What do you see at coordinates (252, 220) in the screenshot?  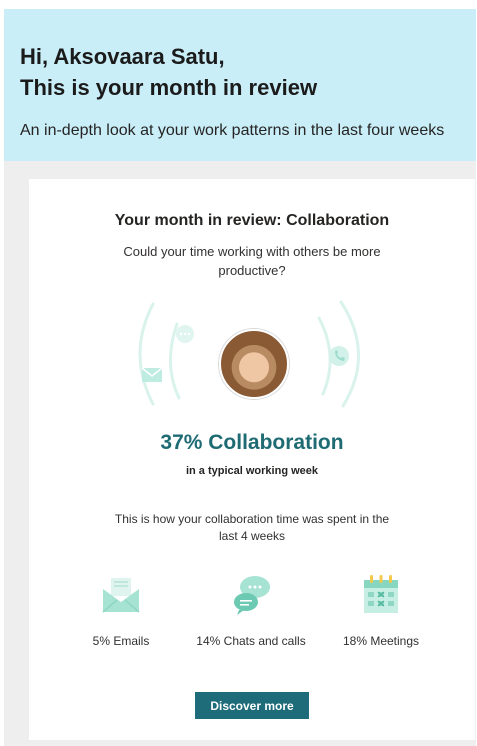 I see `card-title: Your month in review: Collaboration` at bounding box center [252, 220].